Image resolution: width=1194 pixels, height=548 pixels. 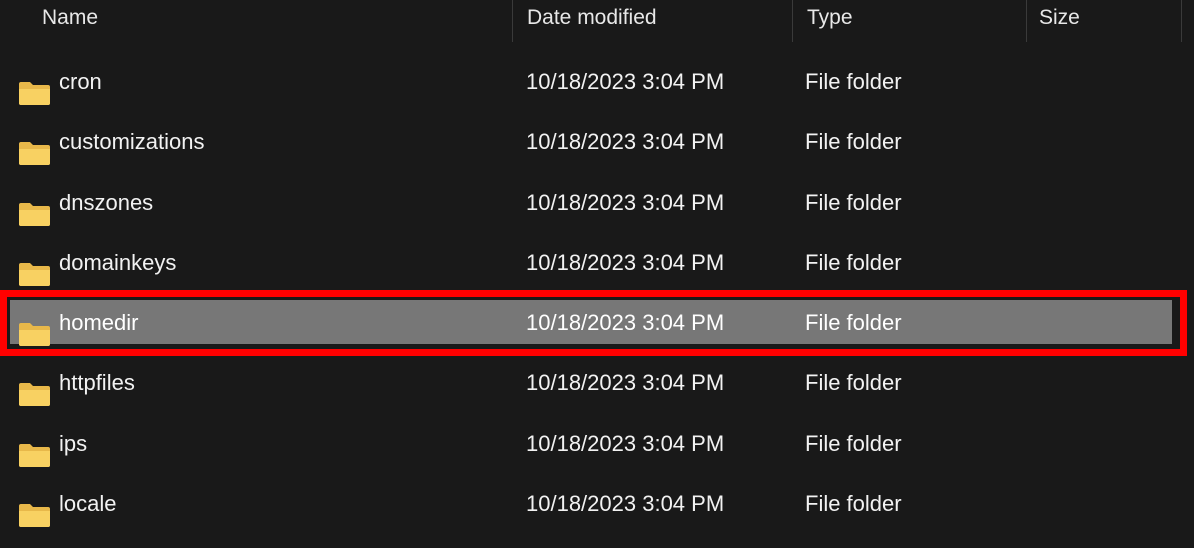 I want to click on file-row-homedir: homedir 10/18/2023 3:04 PM File folder, so click(x=597, y=323).